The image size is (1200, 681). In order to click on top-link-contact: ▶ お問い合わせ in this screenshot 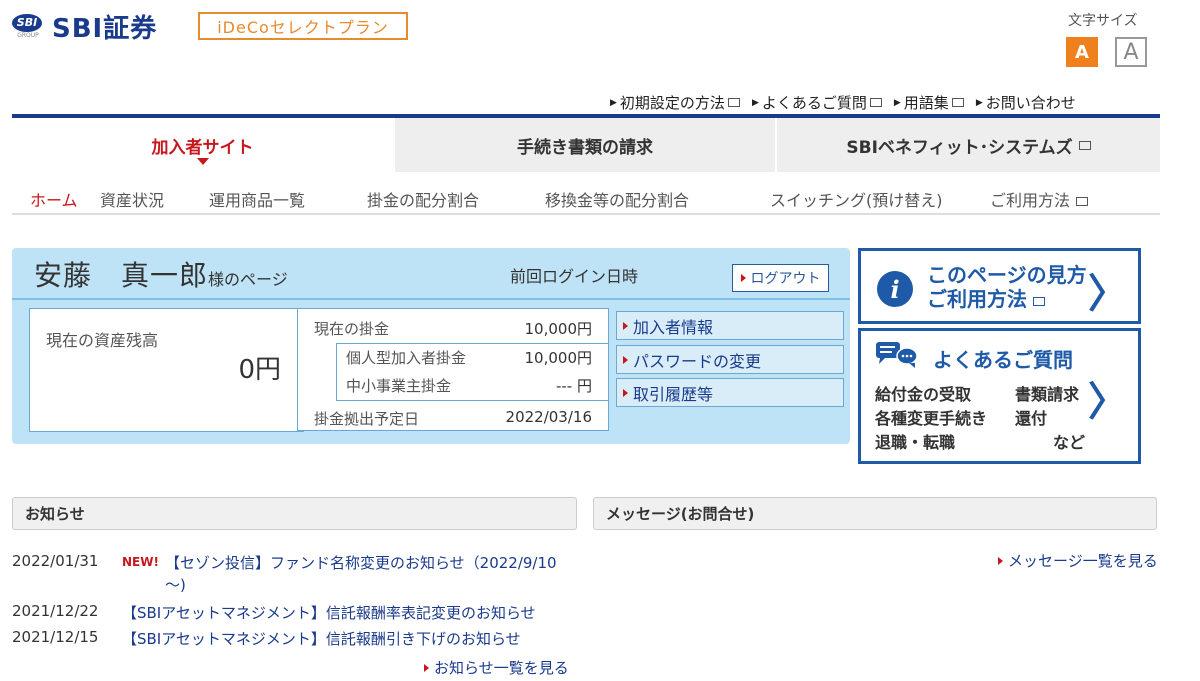, I will do `click(1026, 102)`.